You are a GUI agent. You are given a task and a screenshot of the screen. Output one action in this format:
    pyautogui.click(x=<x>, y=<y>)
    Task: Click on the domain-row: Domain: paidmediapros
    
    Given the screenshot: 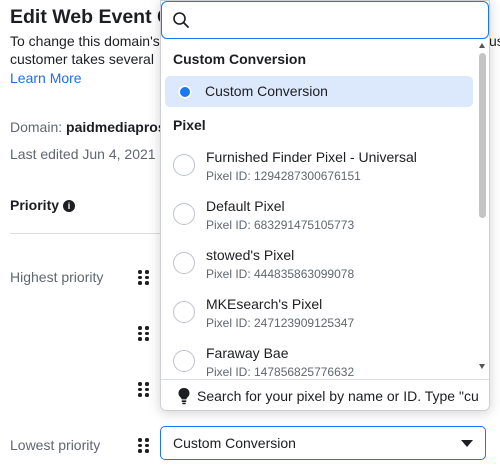 What is the action you would take?
    pyautogui.click(x=88, y=127)
    